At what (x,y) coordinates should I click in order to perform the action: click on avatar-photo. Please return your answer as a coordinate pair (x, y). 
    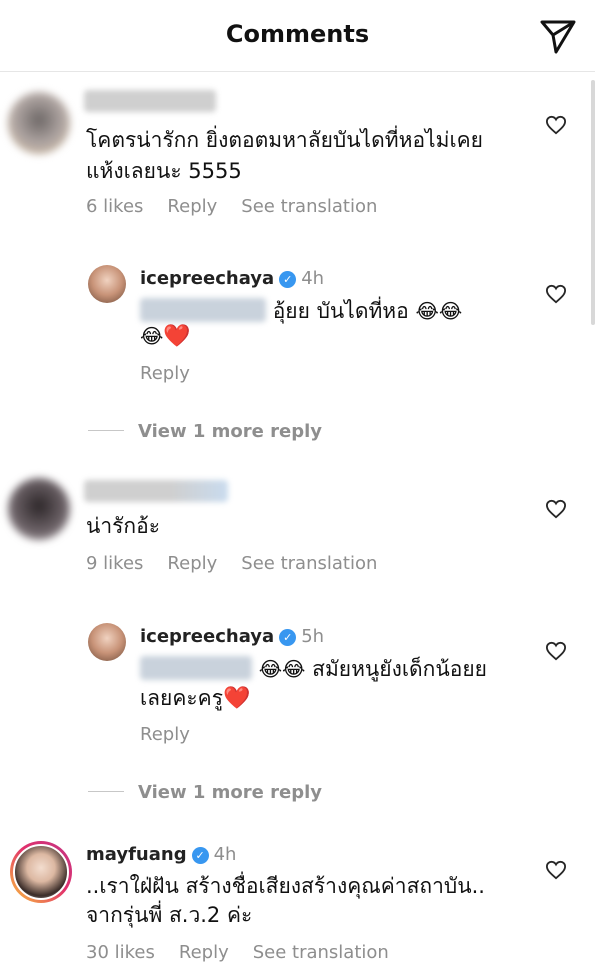
    Looking at the image, I should click on (41, 872).